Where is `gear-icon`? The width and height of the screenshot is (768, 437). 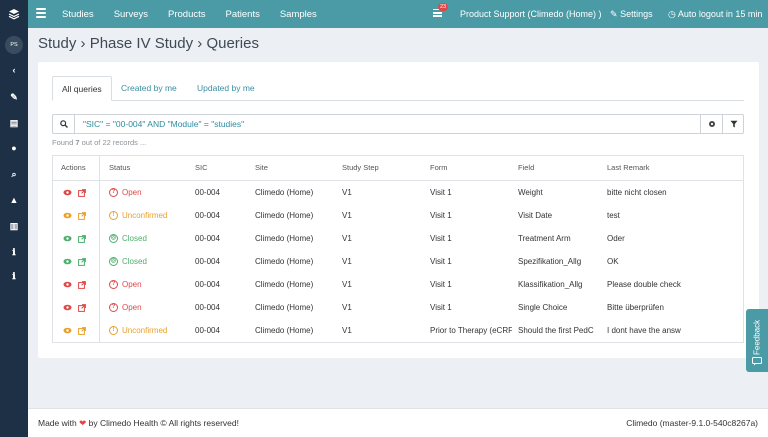 gear-icon is located at coordinates (711, 124).